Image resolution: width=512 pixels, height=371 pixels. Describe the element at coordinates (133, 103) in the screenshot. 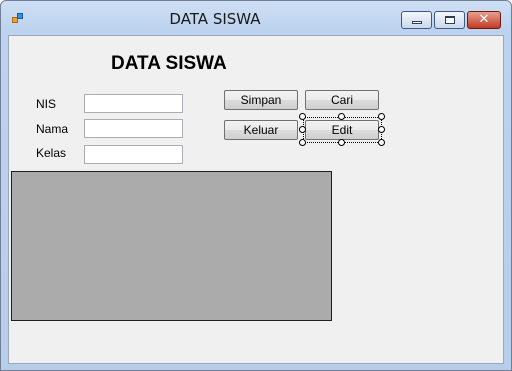

I see `nis-input` at that location.